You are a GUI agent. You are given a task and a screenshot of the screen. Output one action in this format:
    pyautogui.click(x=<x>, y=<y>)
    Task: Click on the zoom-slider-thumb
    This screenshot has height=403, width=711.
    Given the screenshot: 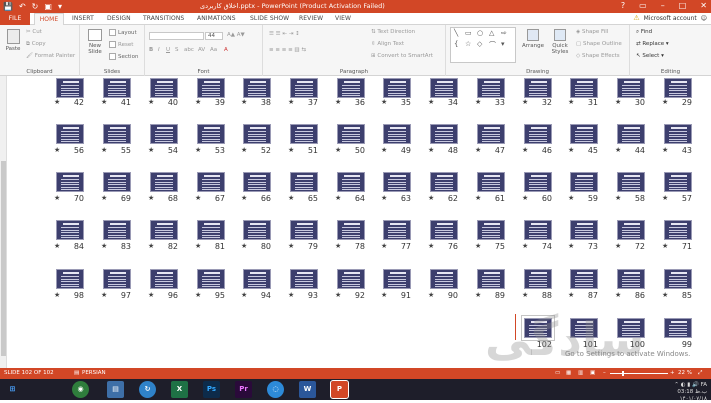 What is the action you would take?
    pyautogui.click(x=623, y=373)
    